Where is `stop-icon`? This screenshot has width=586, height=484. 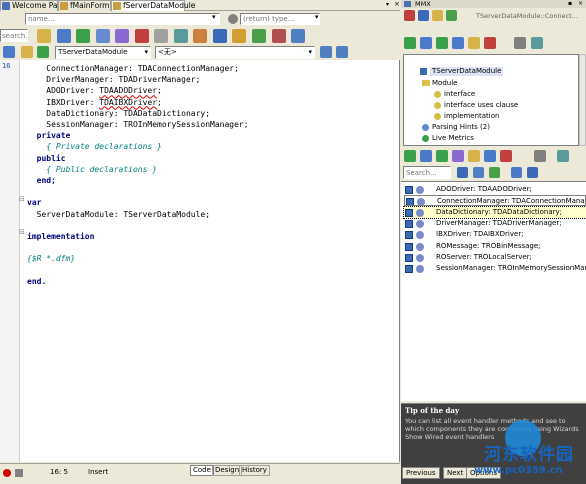
stop-icon is located at coordinates (19, 473).